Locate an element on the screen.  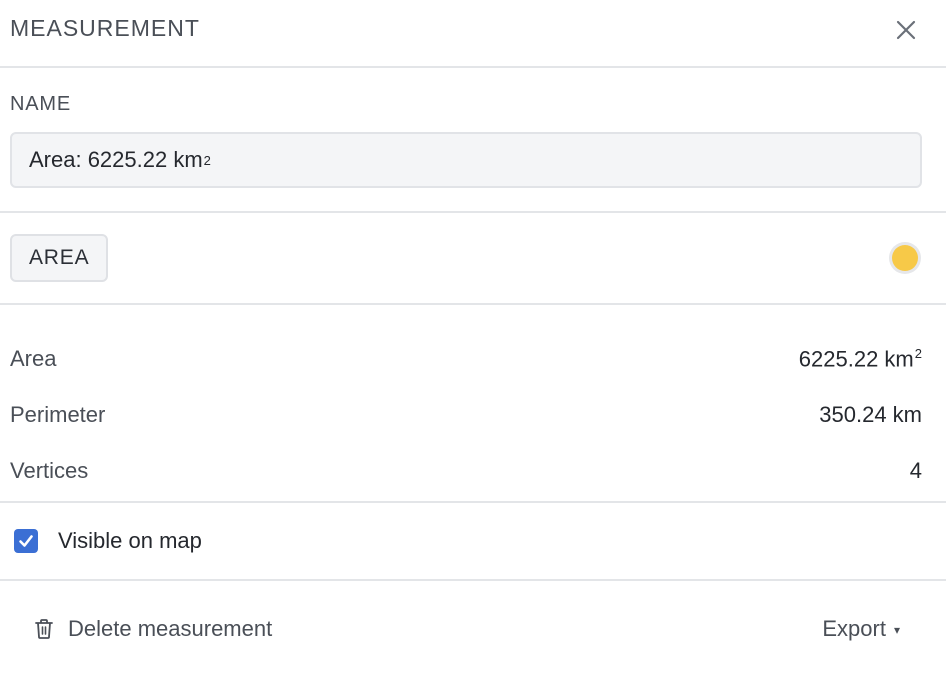
checkmark-icon is located at coordinates (26, 541).